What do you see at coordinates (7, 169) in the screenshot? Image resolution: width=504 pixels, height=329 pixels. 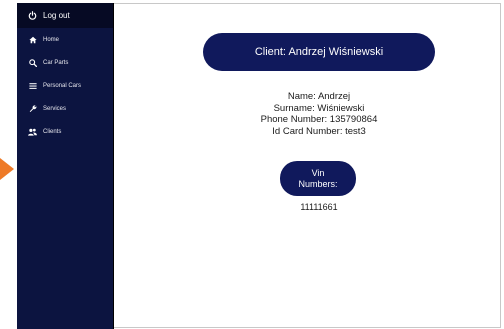 I see `pointer-arrow-icon` at bounding box center [7, 169].